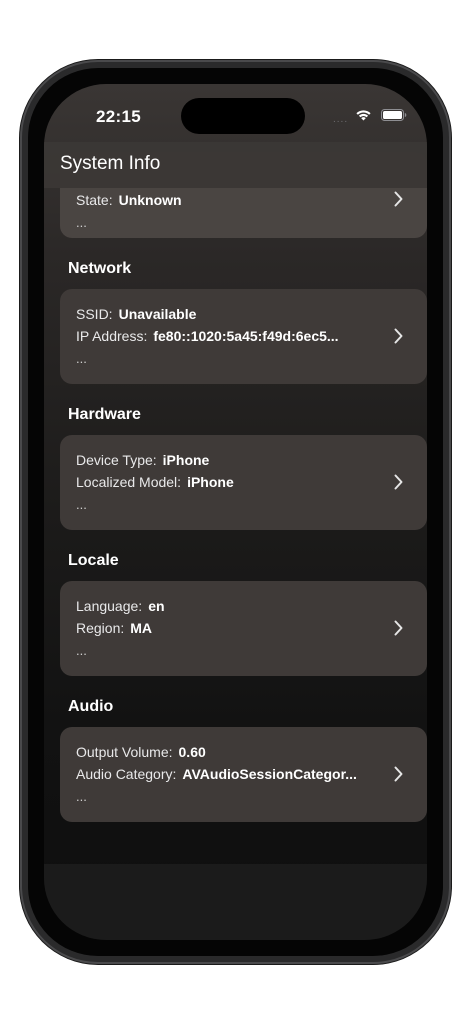 Image resolution: width=471 pixels, height=1024 pixels. Describe the element at coordinates (192, 752) in the screenshot. I see `output-volume-value: 0.60` at that location.